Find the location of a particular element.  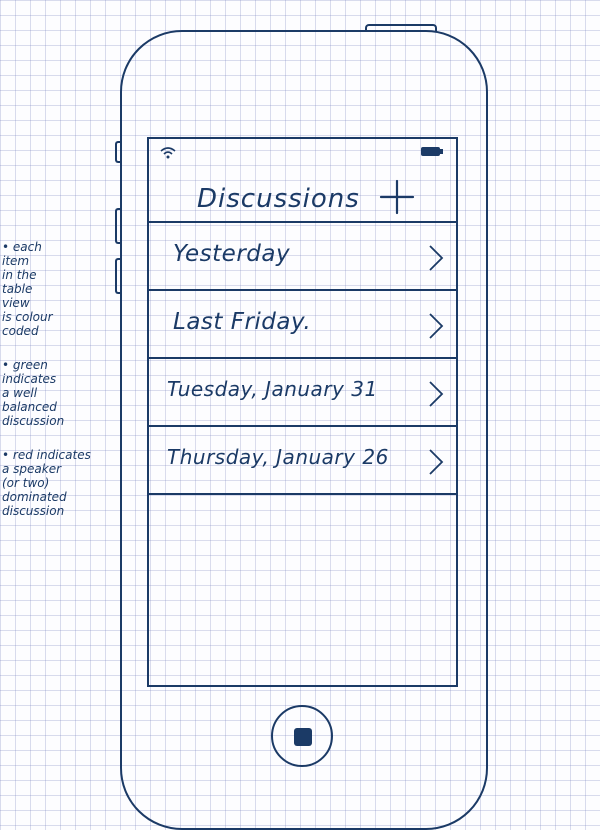

add-discussion-button is located at coordinates (397, 197).